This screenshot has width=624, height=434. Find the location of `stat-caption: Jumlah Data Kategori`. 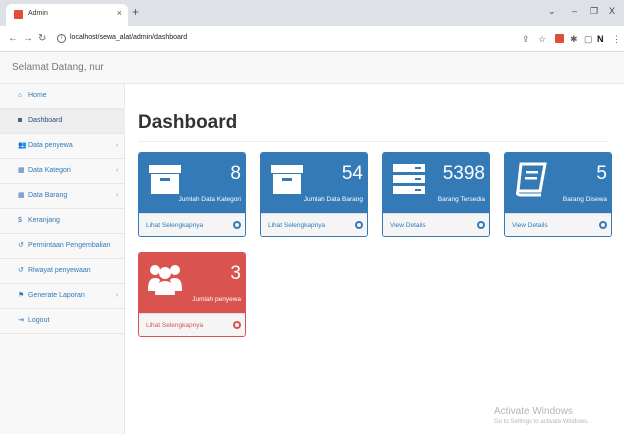

stat-caption: Jumlah Data Kategori is located at coordinates (209, 199).